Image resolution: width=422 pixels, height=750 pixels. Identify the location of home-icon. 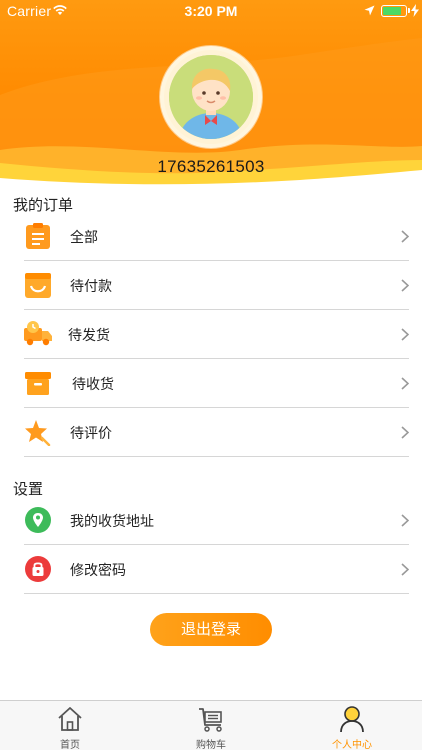
(70, 719).